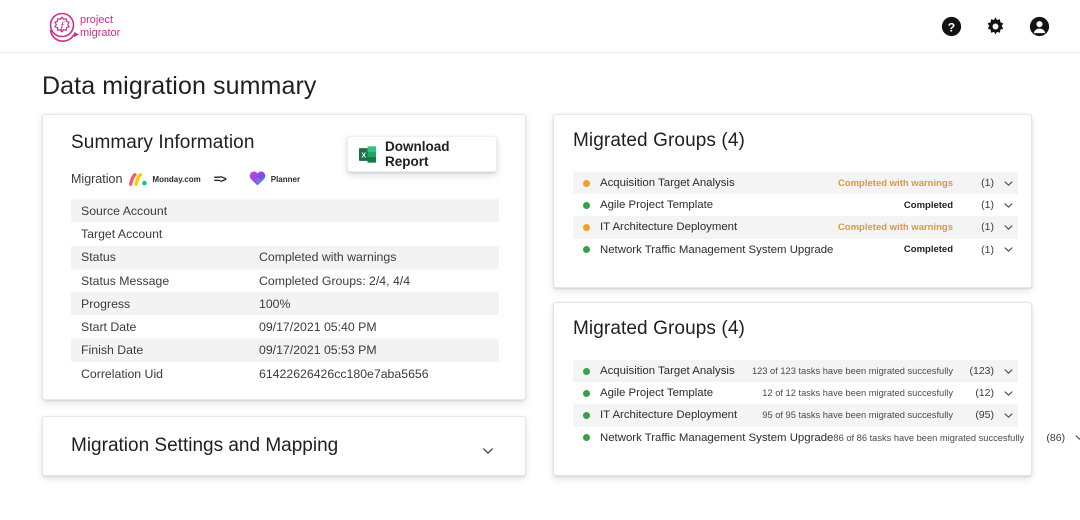  What do you see at coordinates (275, 303) in the screenshot?
I see `row-value: 100%` at bounding box center [275, 303].